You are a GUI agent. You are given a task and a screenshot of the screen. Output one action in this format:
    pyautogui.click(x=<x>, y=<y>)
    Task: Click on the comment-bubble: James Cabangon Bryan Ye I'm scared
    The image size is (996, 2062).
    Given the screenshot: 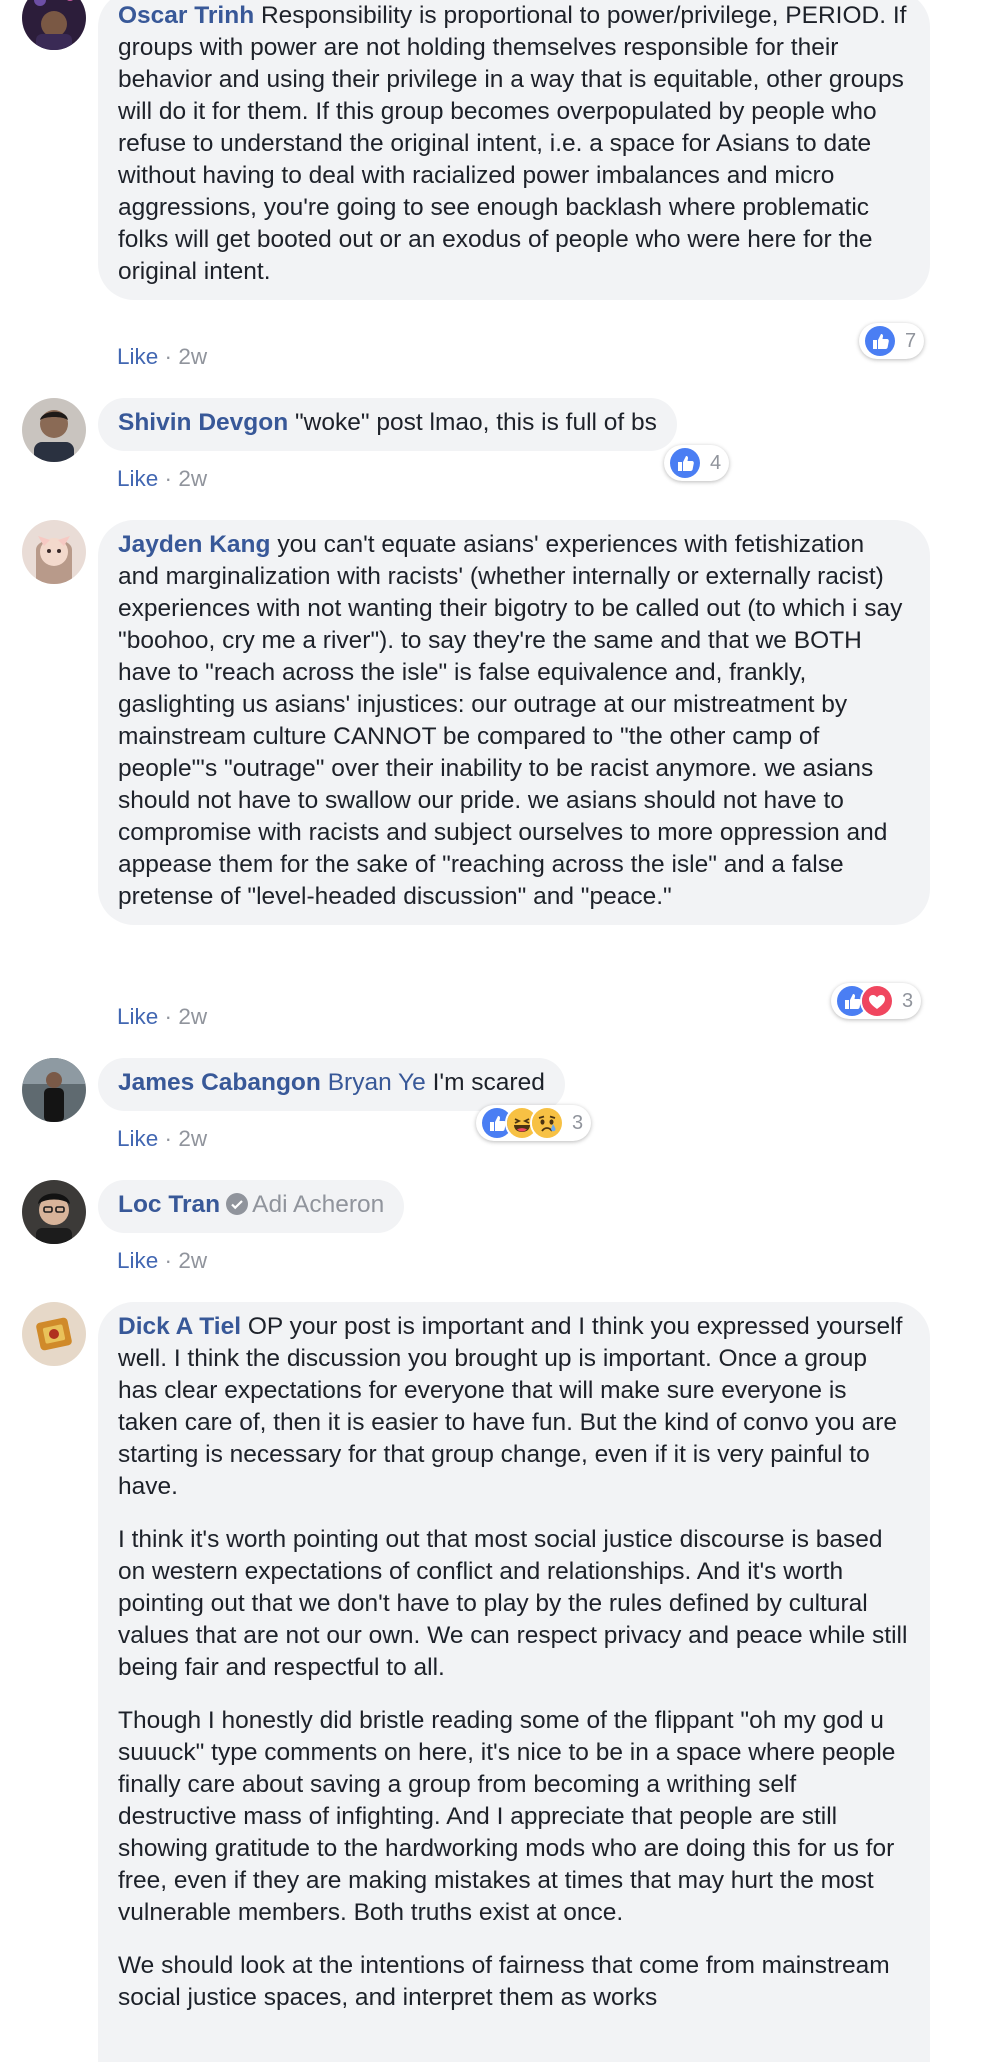 What is the action you would take?
    pyautogui.click(x=331, y=1084)
    